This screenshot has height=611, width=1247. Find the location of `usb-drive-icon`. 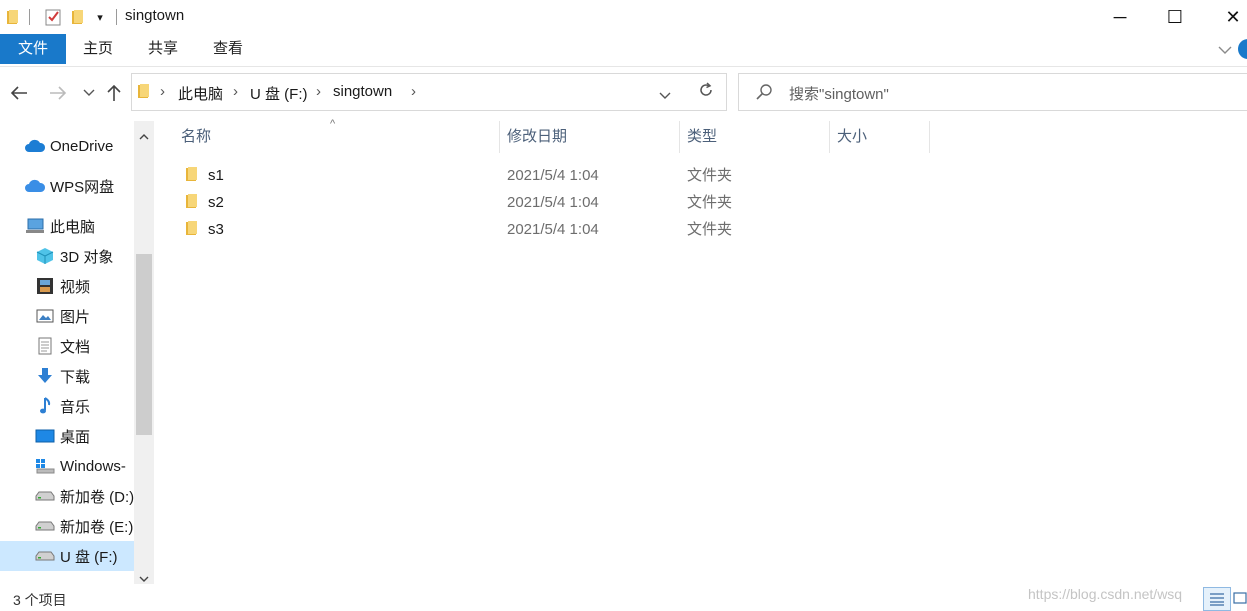

usb-drive-icon is located at coordinates (45, 556).